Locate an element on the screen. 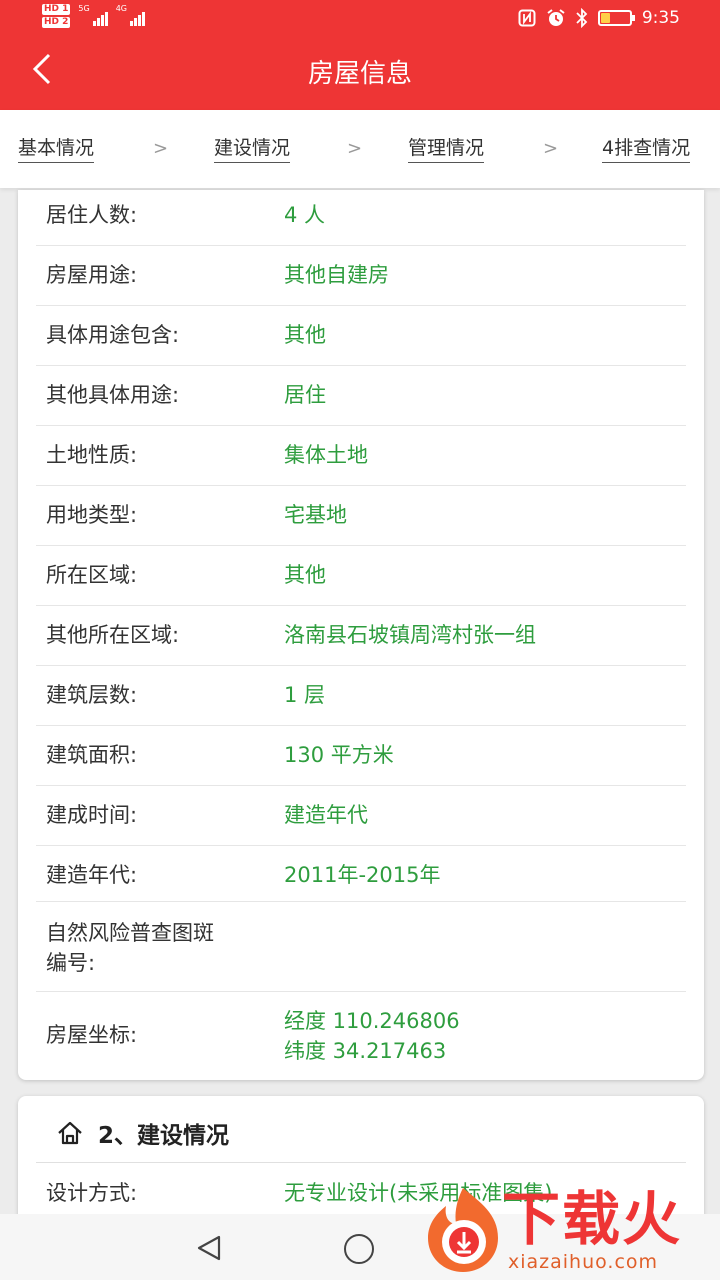  row-label: 房屋用途: is located at coordinates (92, 275).